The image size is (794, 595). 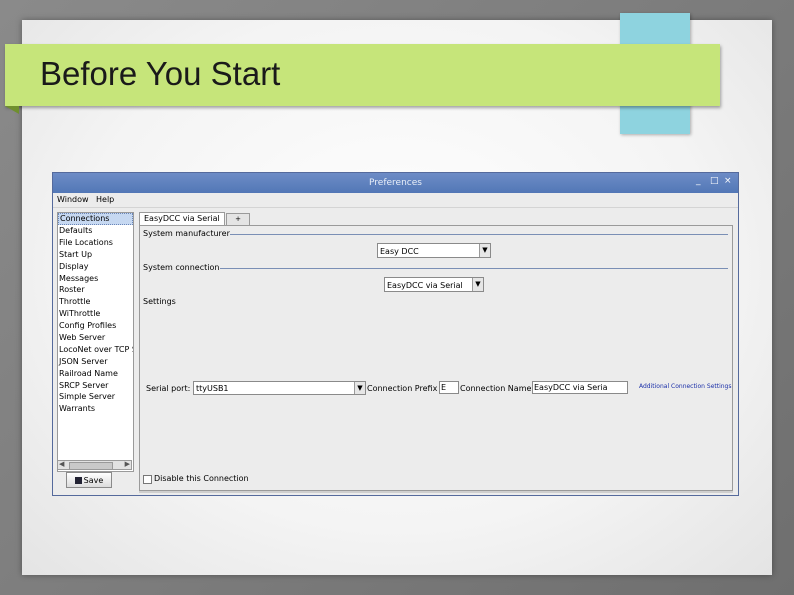 What do you see at coordinates (698, 181) in the screenshot?
I see `minimize-icon: _` at bounding box center [698, 181].